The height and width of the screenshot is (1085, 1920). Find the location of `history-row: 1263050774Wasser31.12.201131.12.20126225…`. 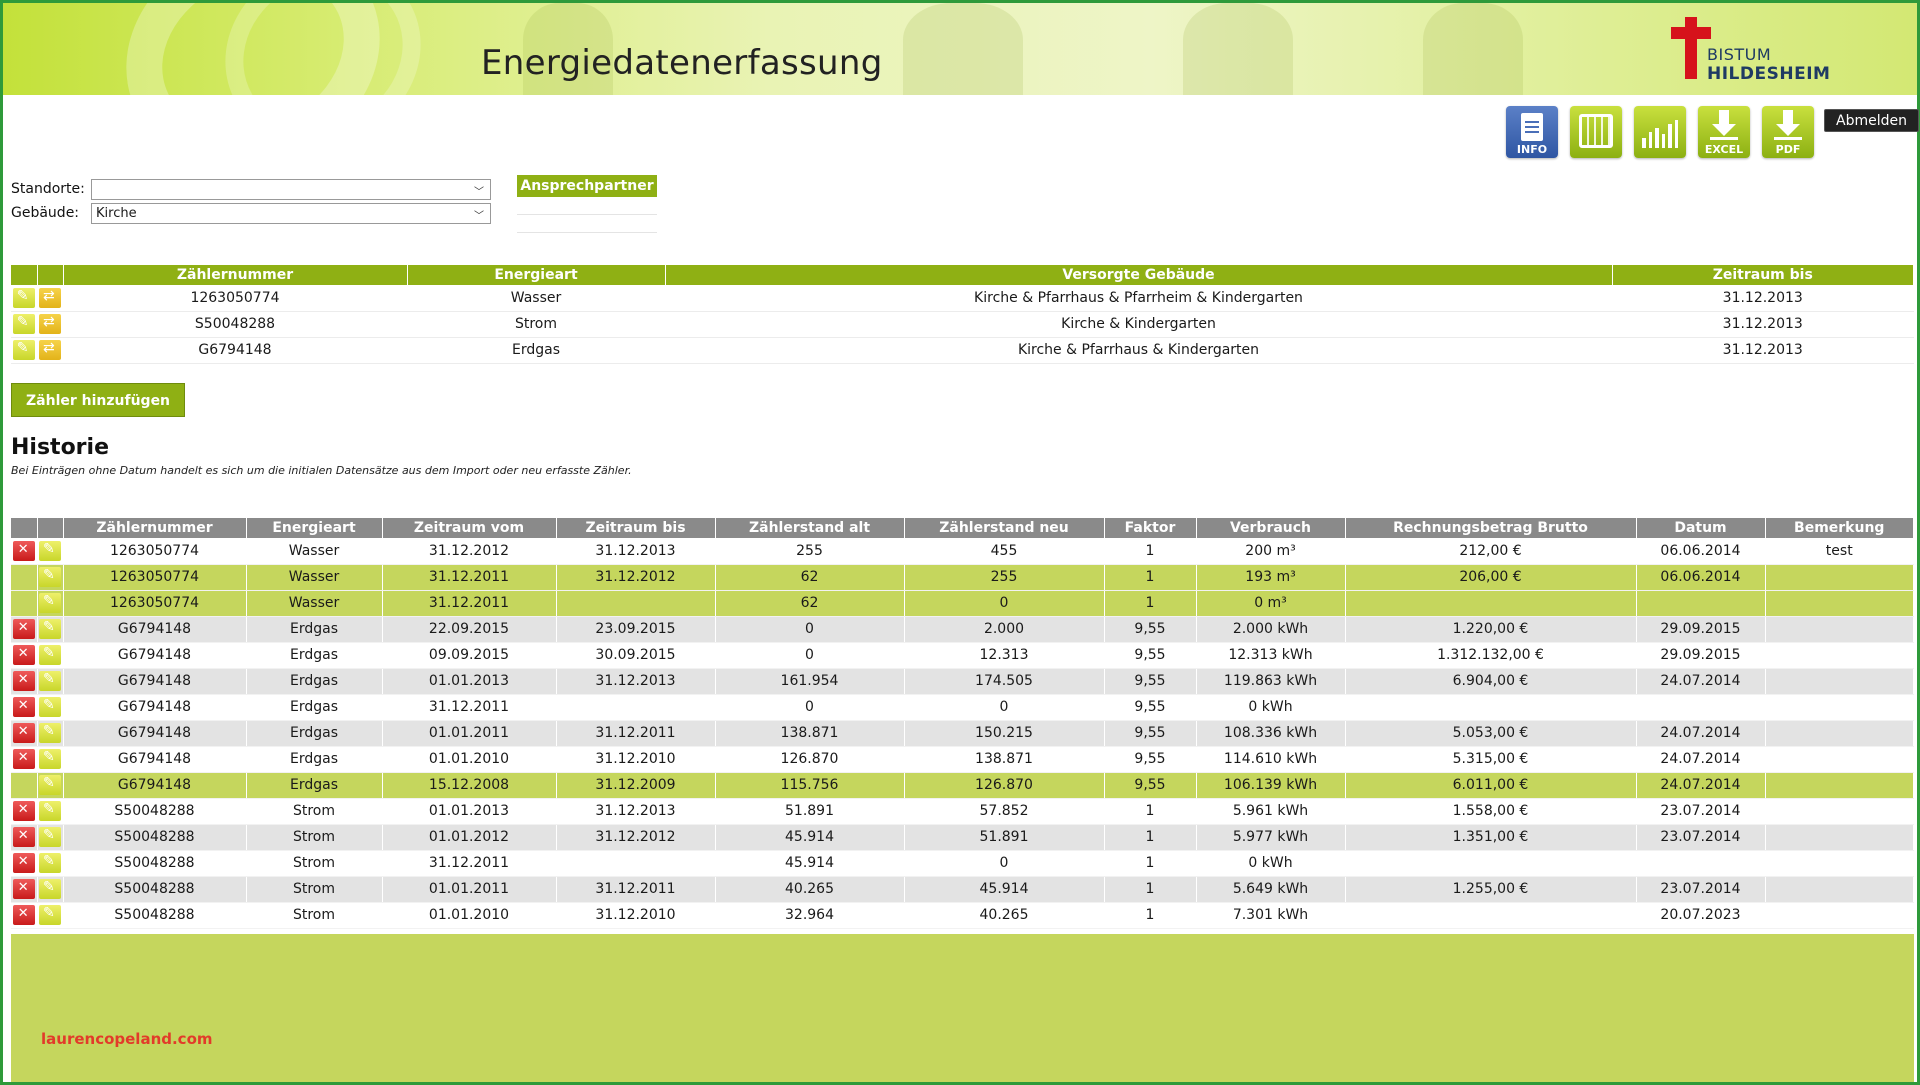

history-row: 1263050774Wasser31.12.201131.12.20126225… is located at coordinates (962, 577).